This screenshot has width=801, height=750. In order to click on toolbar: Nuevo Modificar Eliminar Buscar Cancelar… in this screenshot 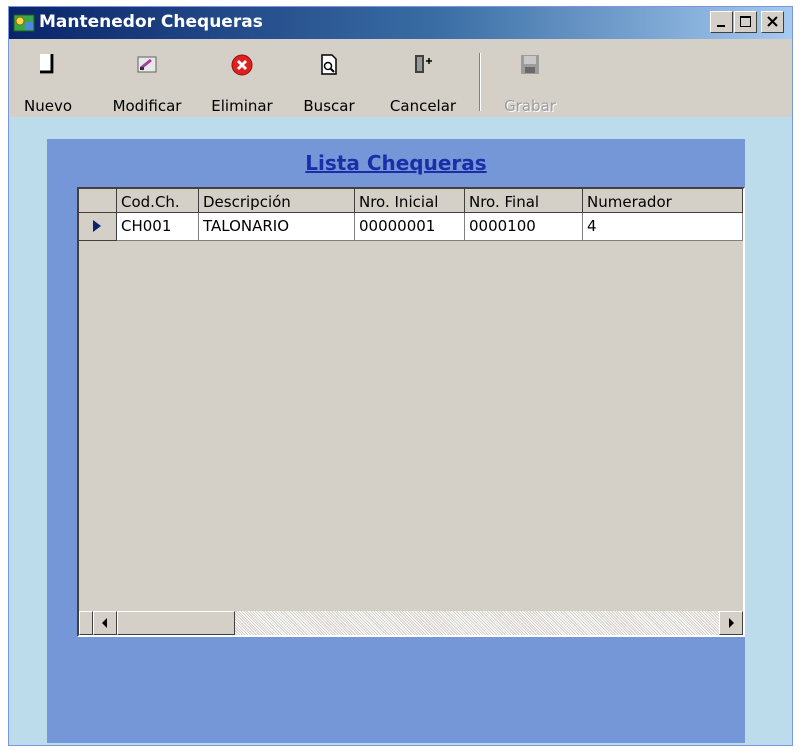, I will do `click(400, 78)`.